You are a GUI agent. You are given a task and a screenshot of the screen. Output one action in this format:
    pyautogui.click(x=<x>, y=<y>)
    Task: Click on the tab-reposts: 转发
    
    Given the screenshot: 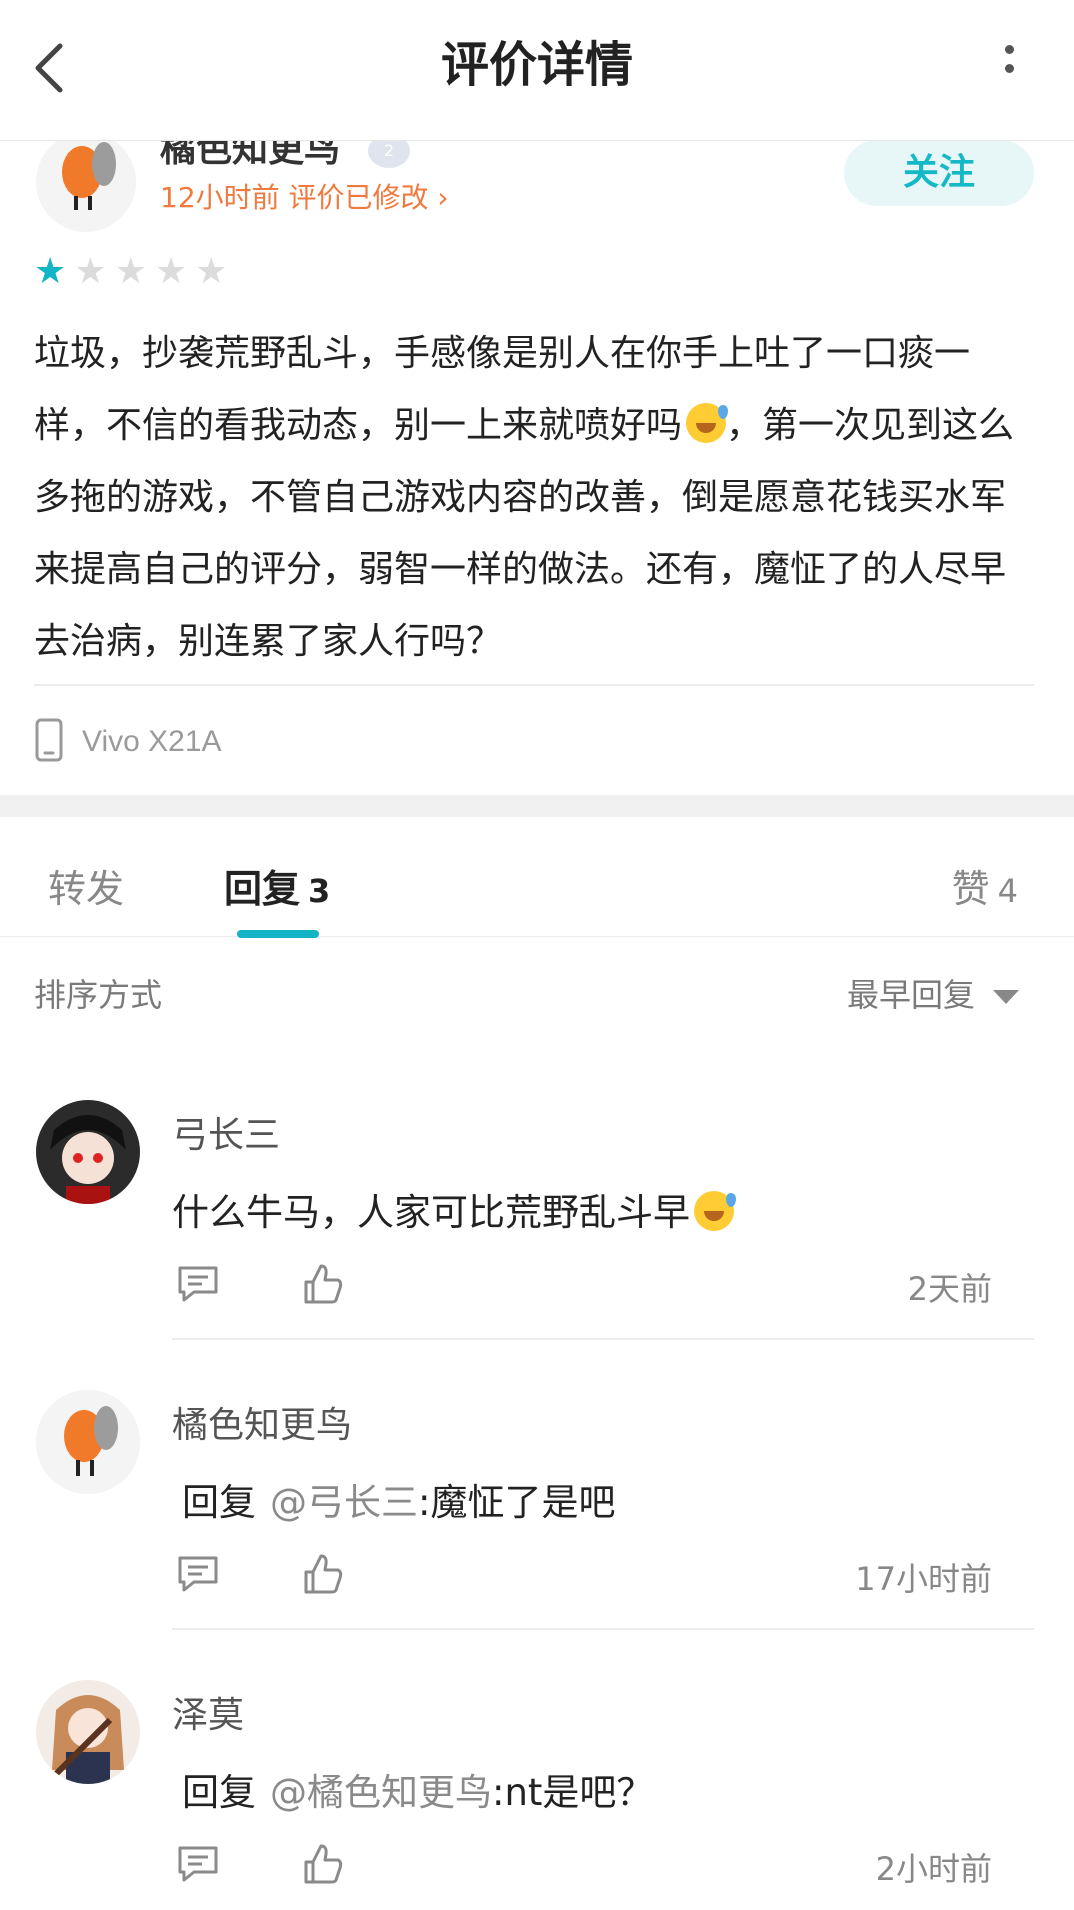 What is the action you would take?
    pyautogui.click(x=86, y=885)
    